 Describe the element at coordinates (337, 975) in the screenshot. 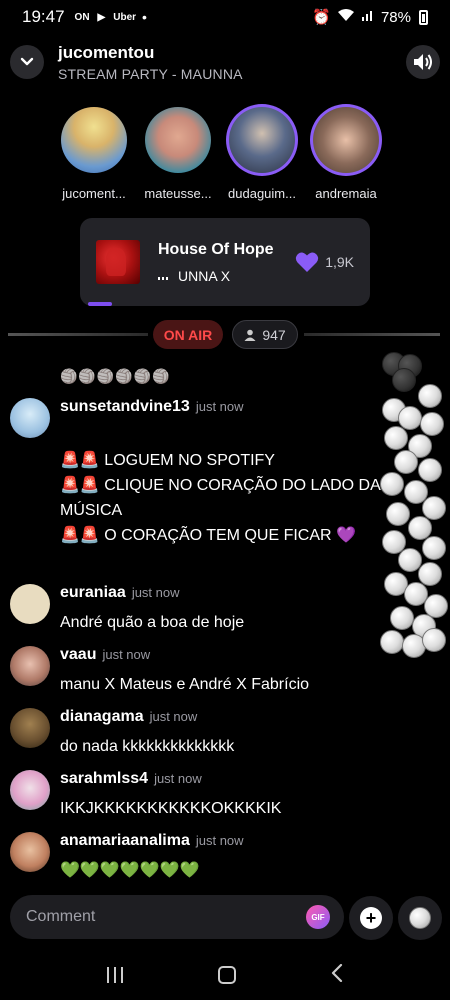

I see `back-button` at that location.